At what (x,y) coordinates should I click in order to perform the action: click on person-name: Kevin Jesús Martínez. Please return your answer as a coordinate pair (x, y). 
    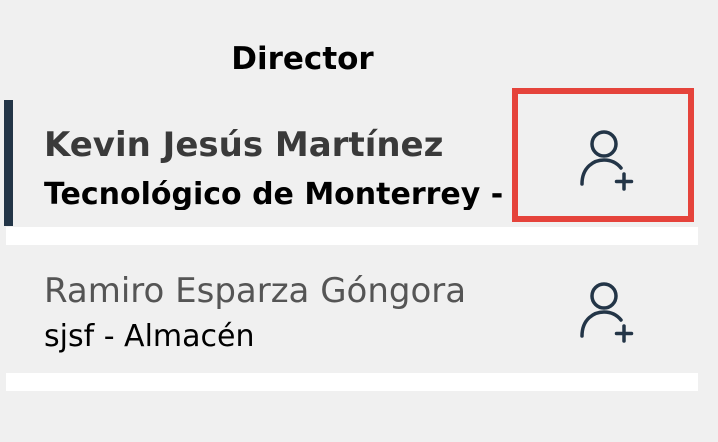
    Looking at the image, I should click on (244, 145).